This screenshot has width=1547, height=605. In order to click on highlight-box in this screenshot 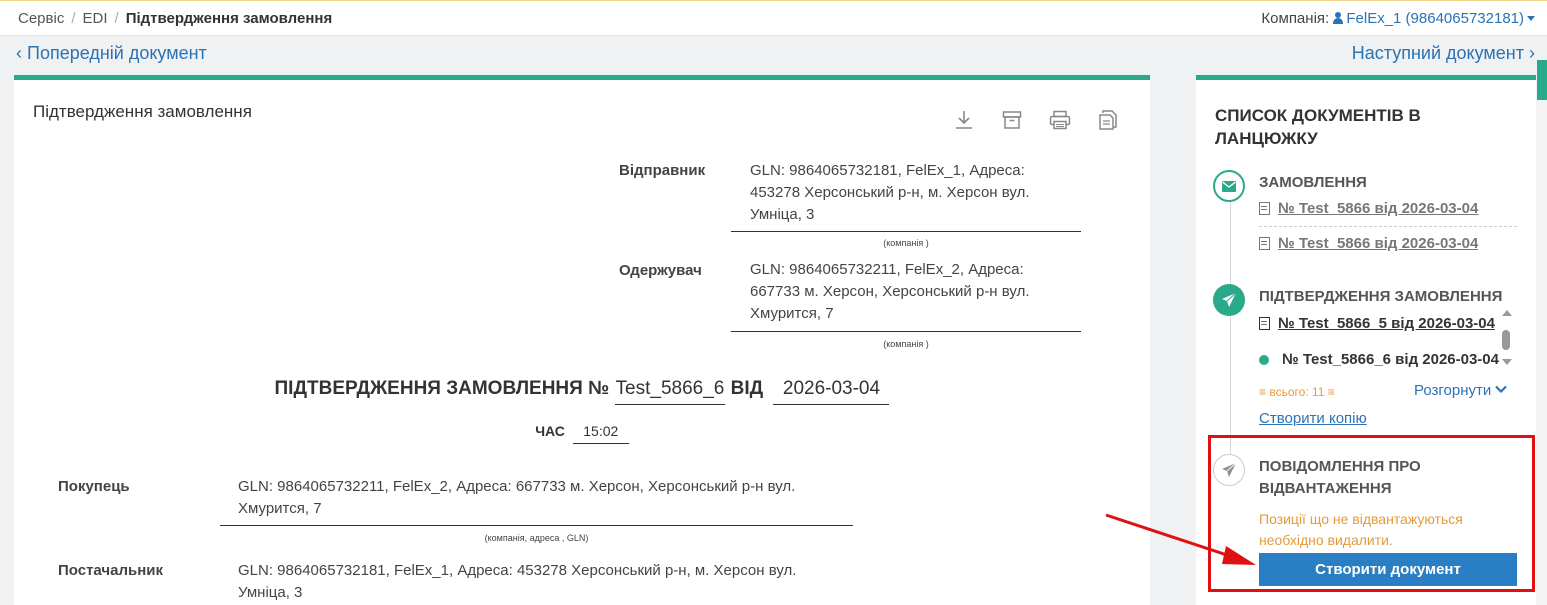, I will do `click(1371, 513)`.